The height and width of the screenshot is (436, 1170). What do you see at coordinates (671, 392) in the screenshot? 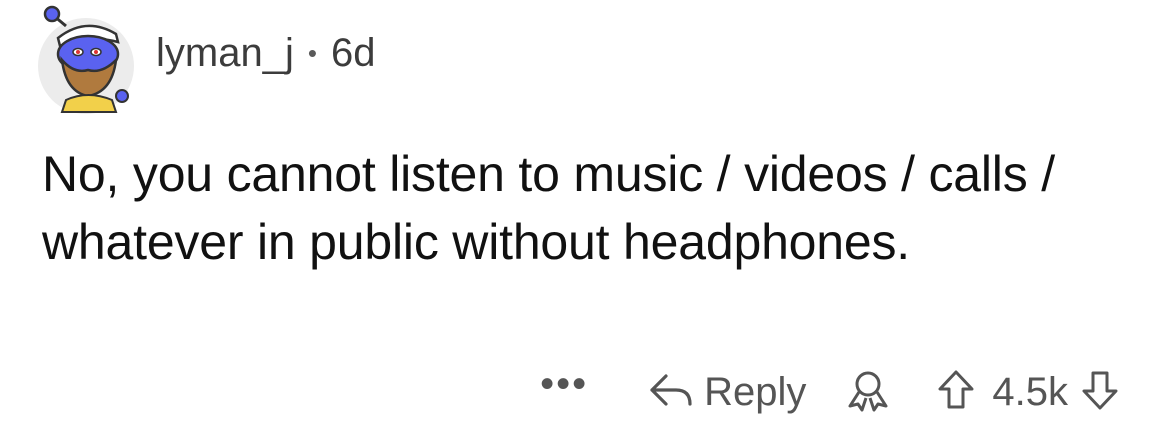
I see `reply-arrow-icon` at bounding box center [671, 392].